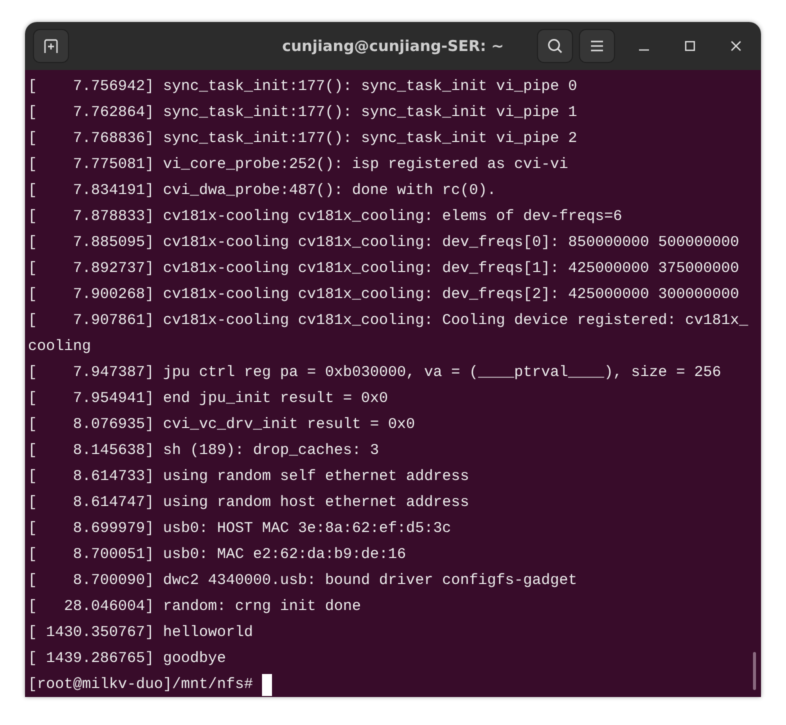 This screenshot has height=725, width=786. I want to click on terminal-line: [ 8.700090] dwc2 4340000.usb: bound driver configfs-gadget, so click(303, 581).